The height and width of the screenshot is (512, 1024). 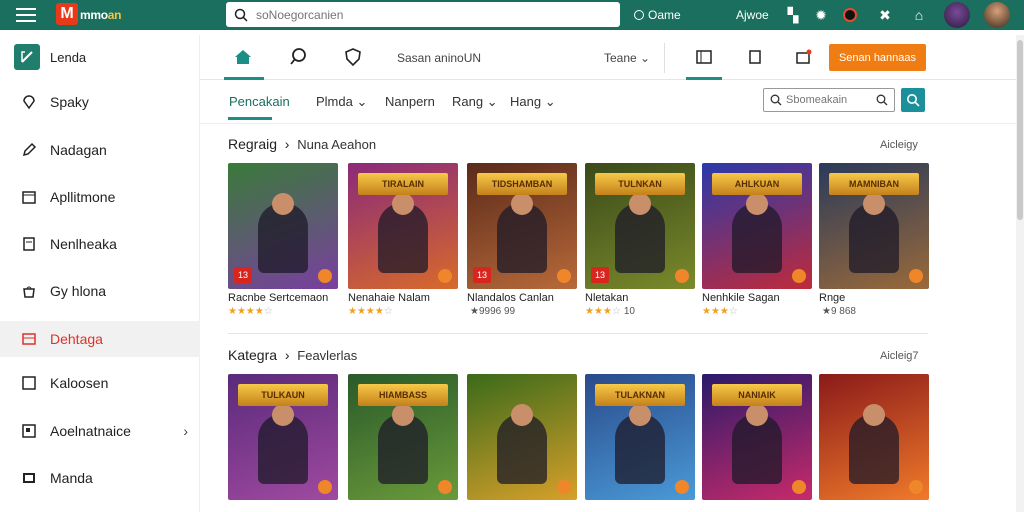 What do you see at coordinates (100, 431) in the screenshot?
I see `sidebar-item-aoelnatnaice: Aoelnatnaice ›` at bounding box center [100, 431].